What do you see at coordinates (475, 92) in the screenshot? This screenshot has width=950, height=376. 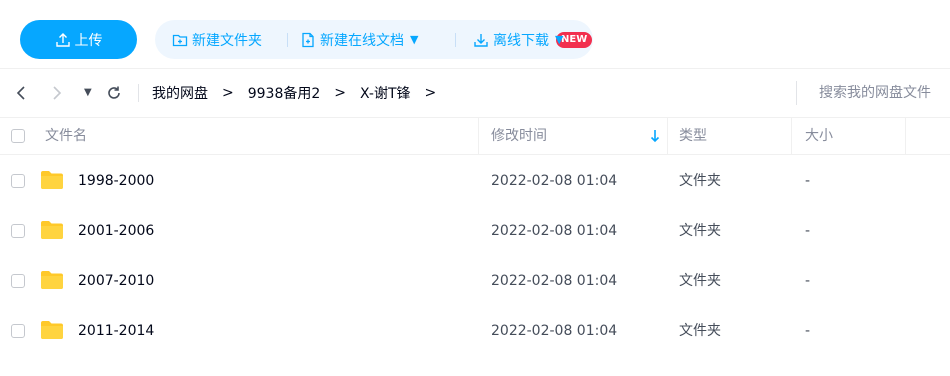 I see `breadcrumb-bar: ▼ 我的网盘 > 9938备用2 > X-谢T锋 > 搜索我的网盘文件` at bounding box center [475, 92].